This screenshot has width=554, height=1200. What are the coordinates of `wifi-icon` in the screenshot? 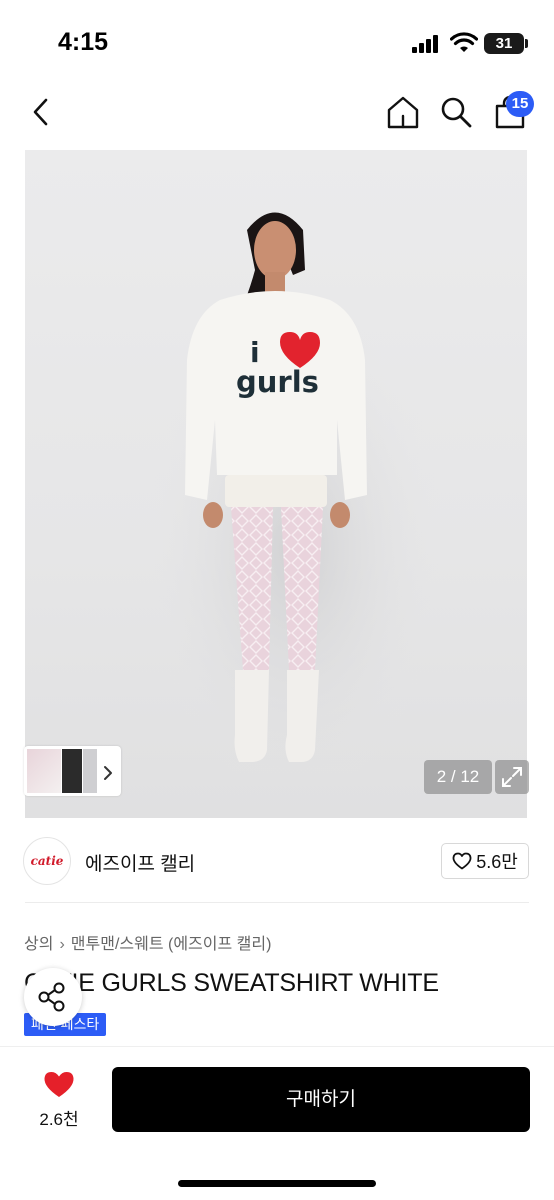 It's located at (464, 42).